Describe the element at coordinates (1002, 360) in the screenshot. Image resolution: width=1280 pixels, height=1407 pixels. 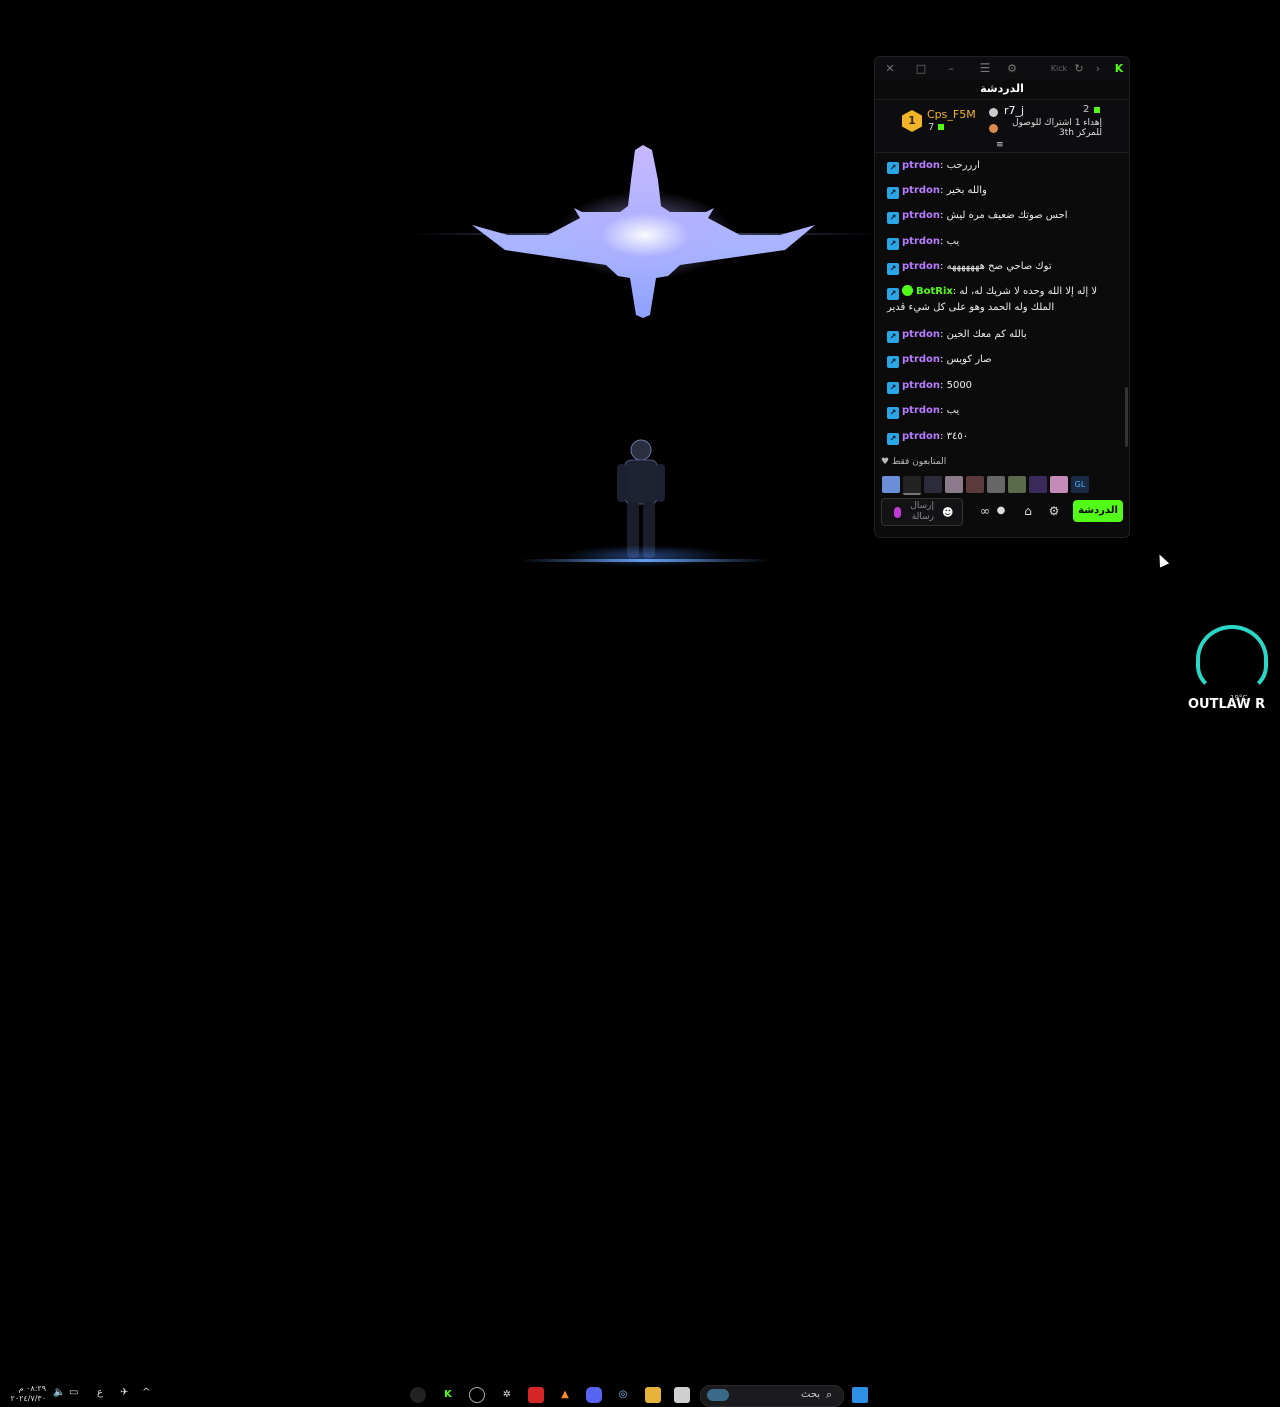
I see `chat-message: ↗ ptrdon: صار كويس` at that location.